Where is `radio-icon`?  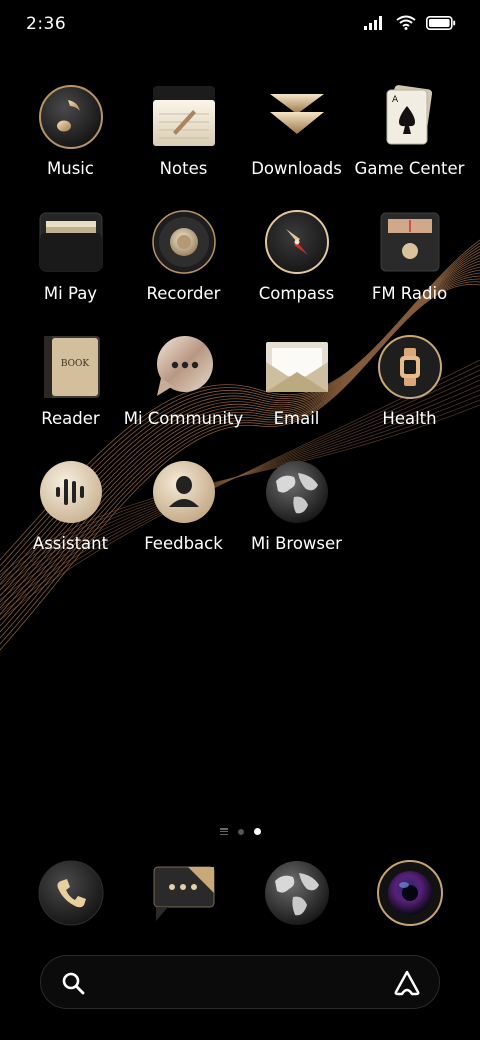 radio-icon is located at coordinates (410, 242).